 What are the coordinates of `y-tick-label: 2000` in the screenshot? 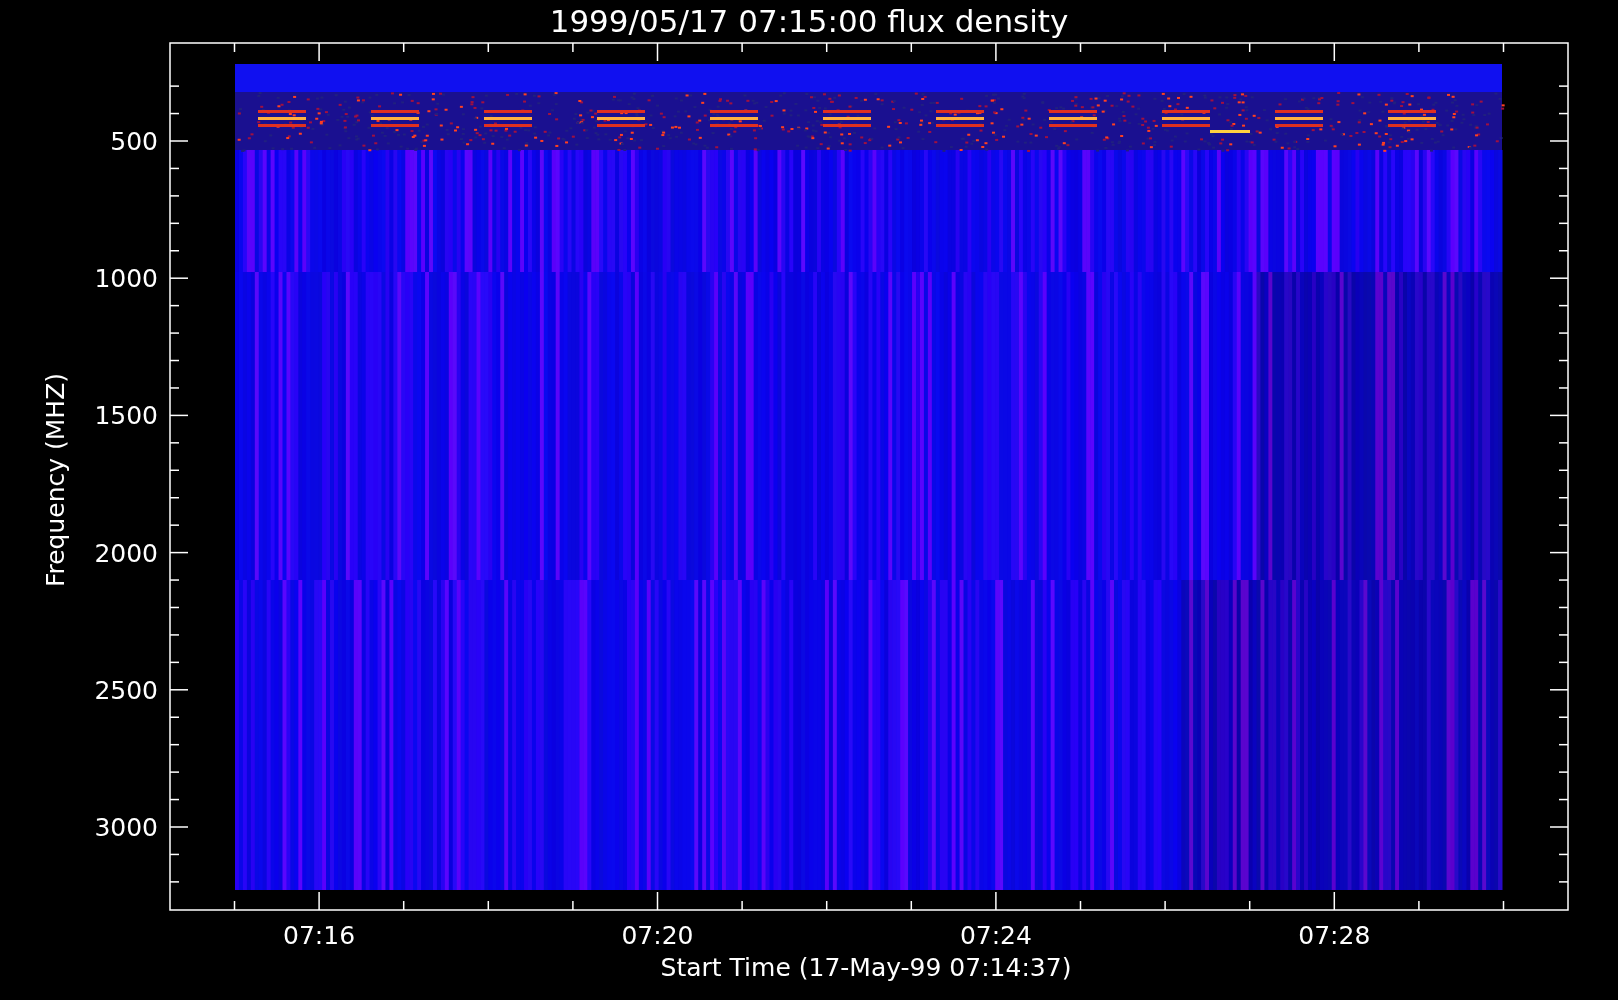 It's located at (126, 553).